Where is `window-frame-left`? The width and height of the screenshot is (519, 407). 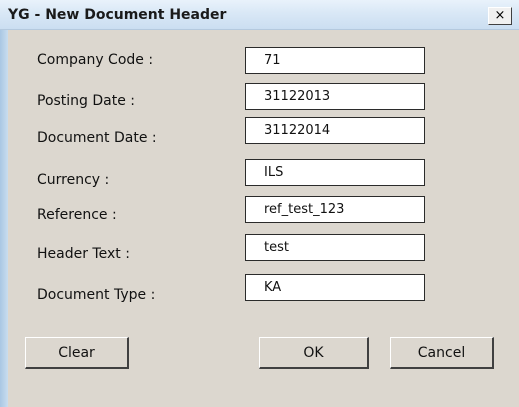 window-frame-left is located at coordinates (4, 203).